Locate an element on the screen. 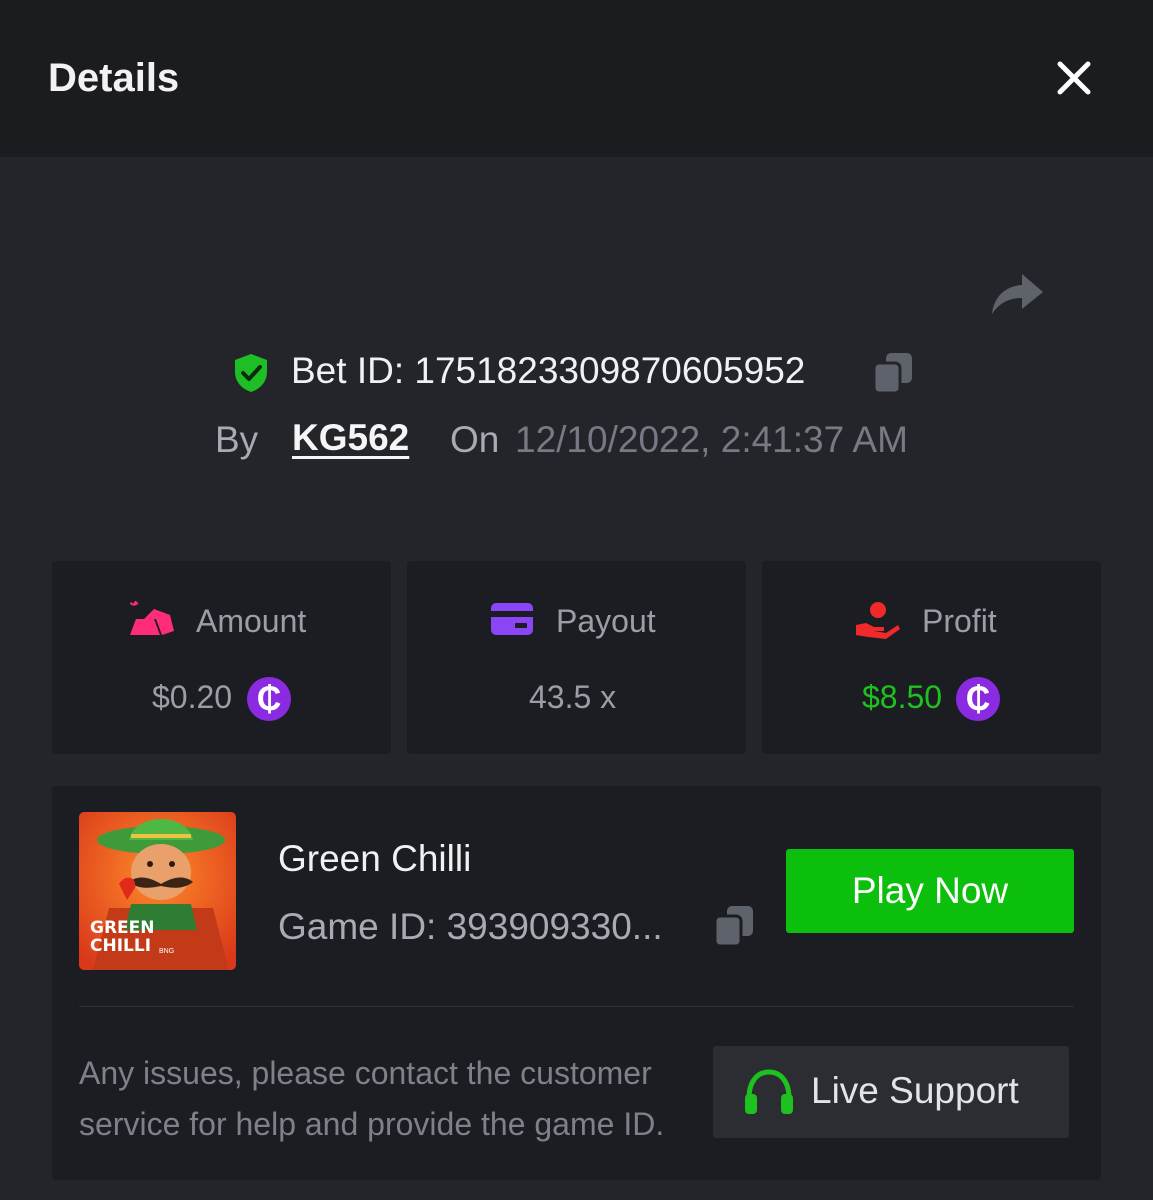  thumb-brand: BNG is located at coordinates (167, 951).